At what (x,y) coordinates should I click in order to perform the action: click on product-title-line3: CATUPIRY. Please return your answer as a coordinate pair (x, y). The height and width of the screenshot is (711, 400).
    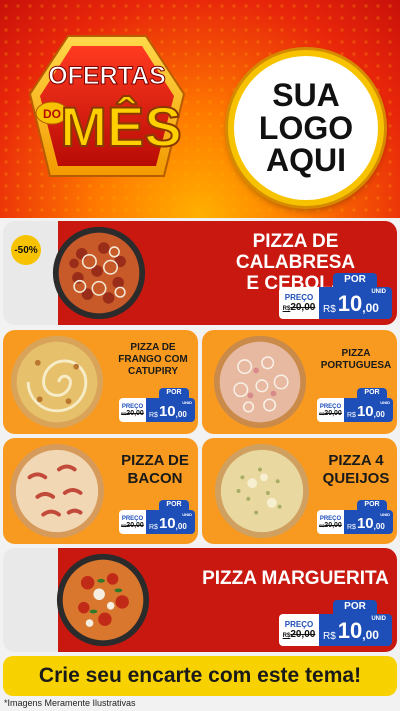
    Looking at the image, I should click on (153, 371).